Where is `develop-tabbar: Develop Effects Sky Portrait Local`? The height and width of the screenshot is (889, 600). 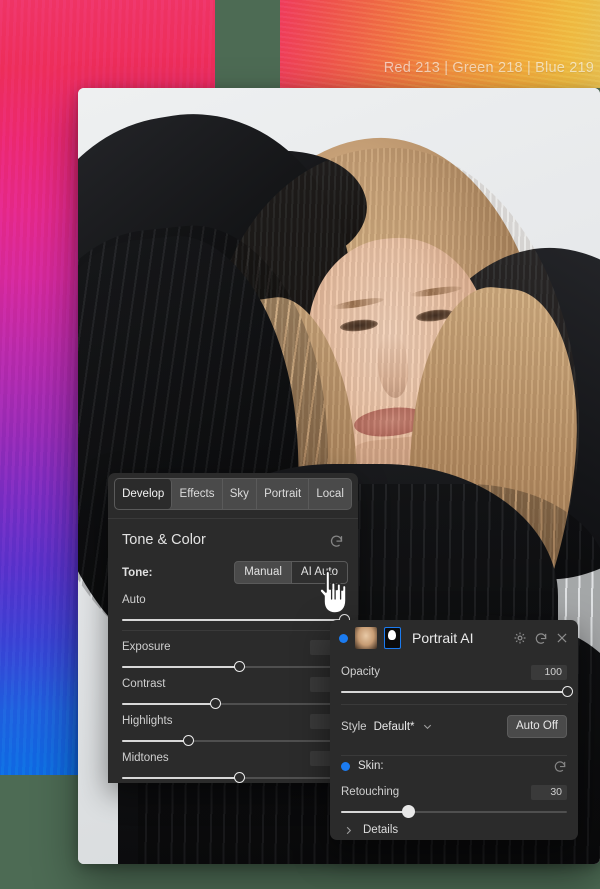
develop-tabbar: Develop Effects Sky Portrait Local is located at coordinates (233, 494).